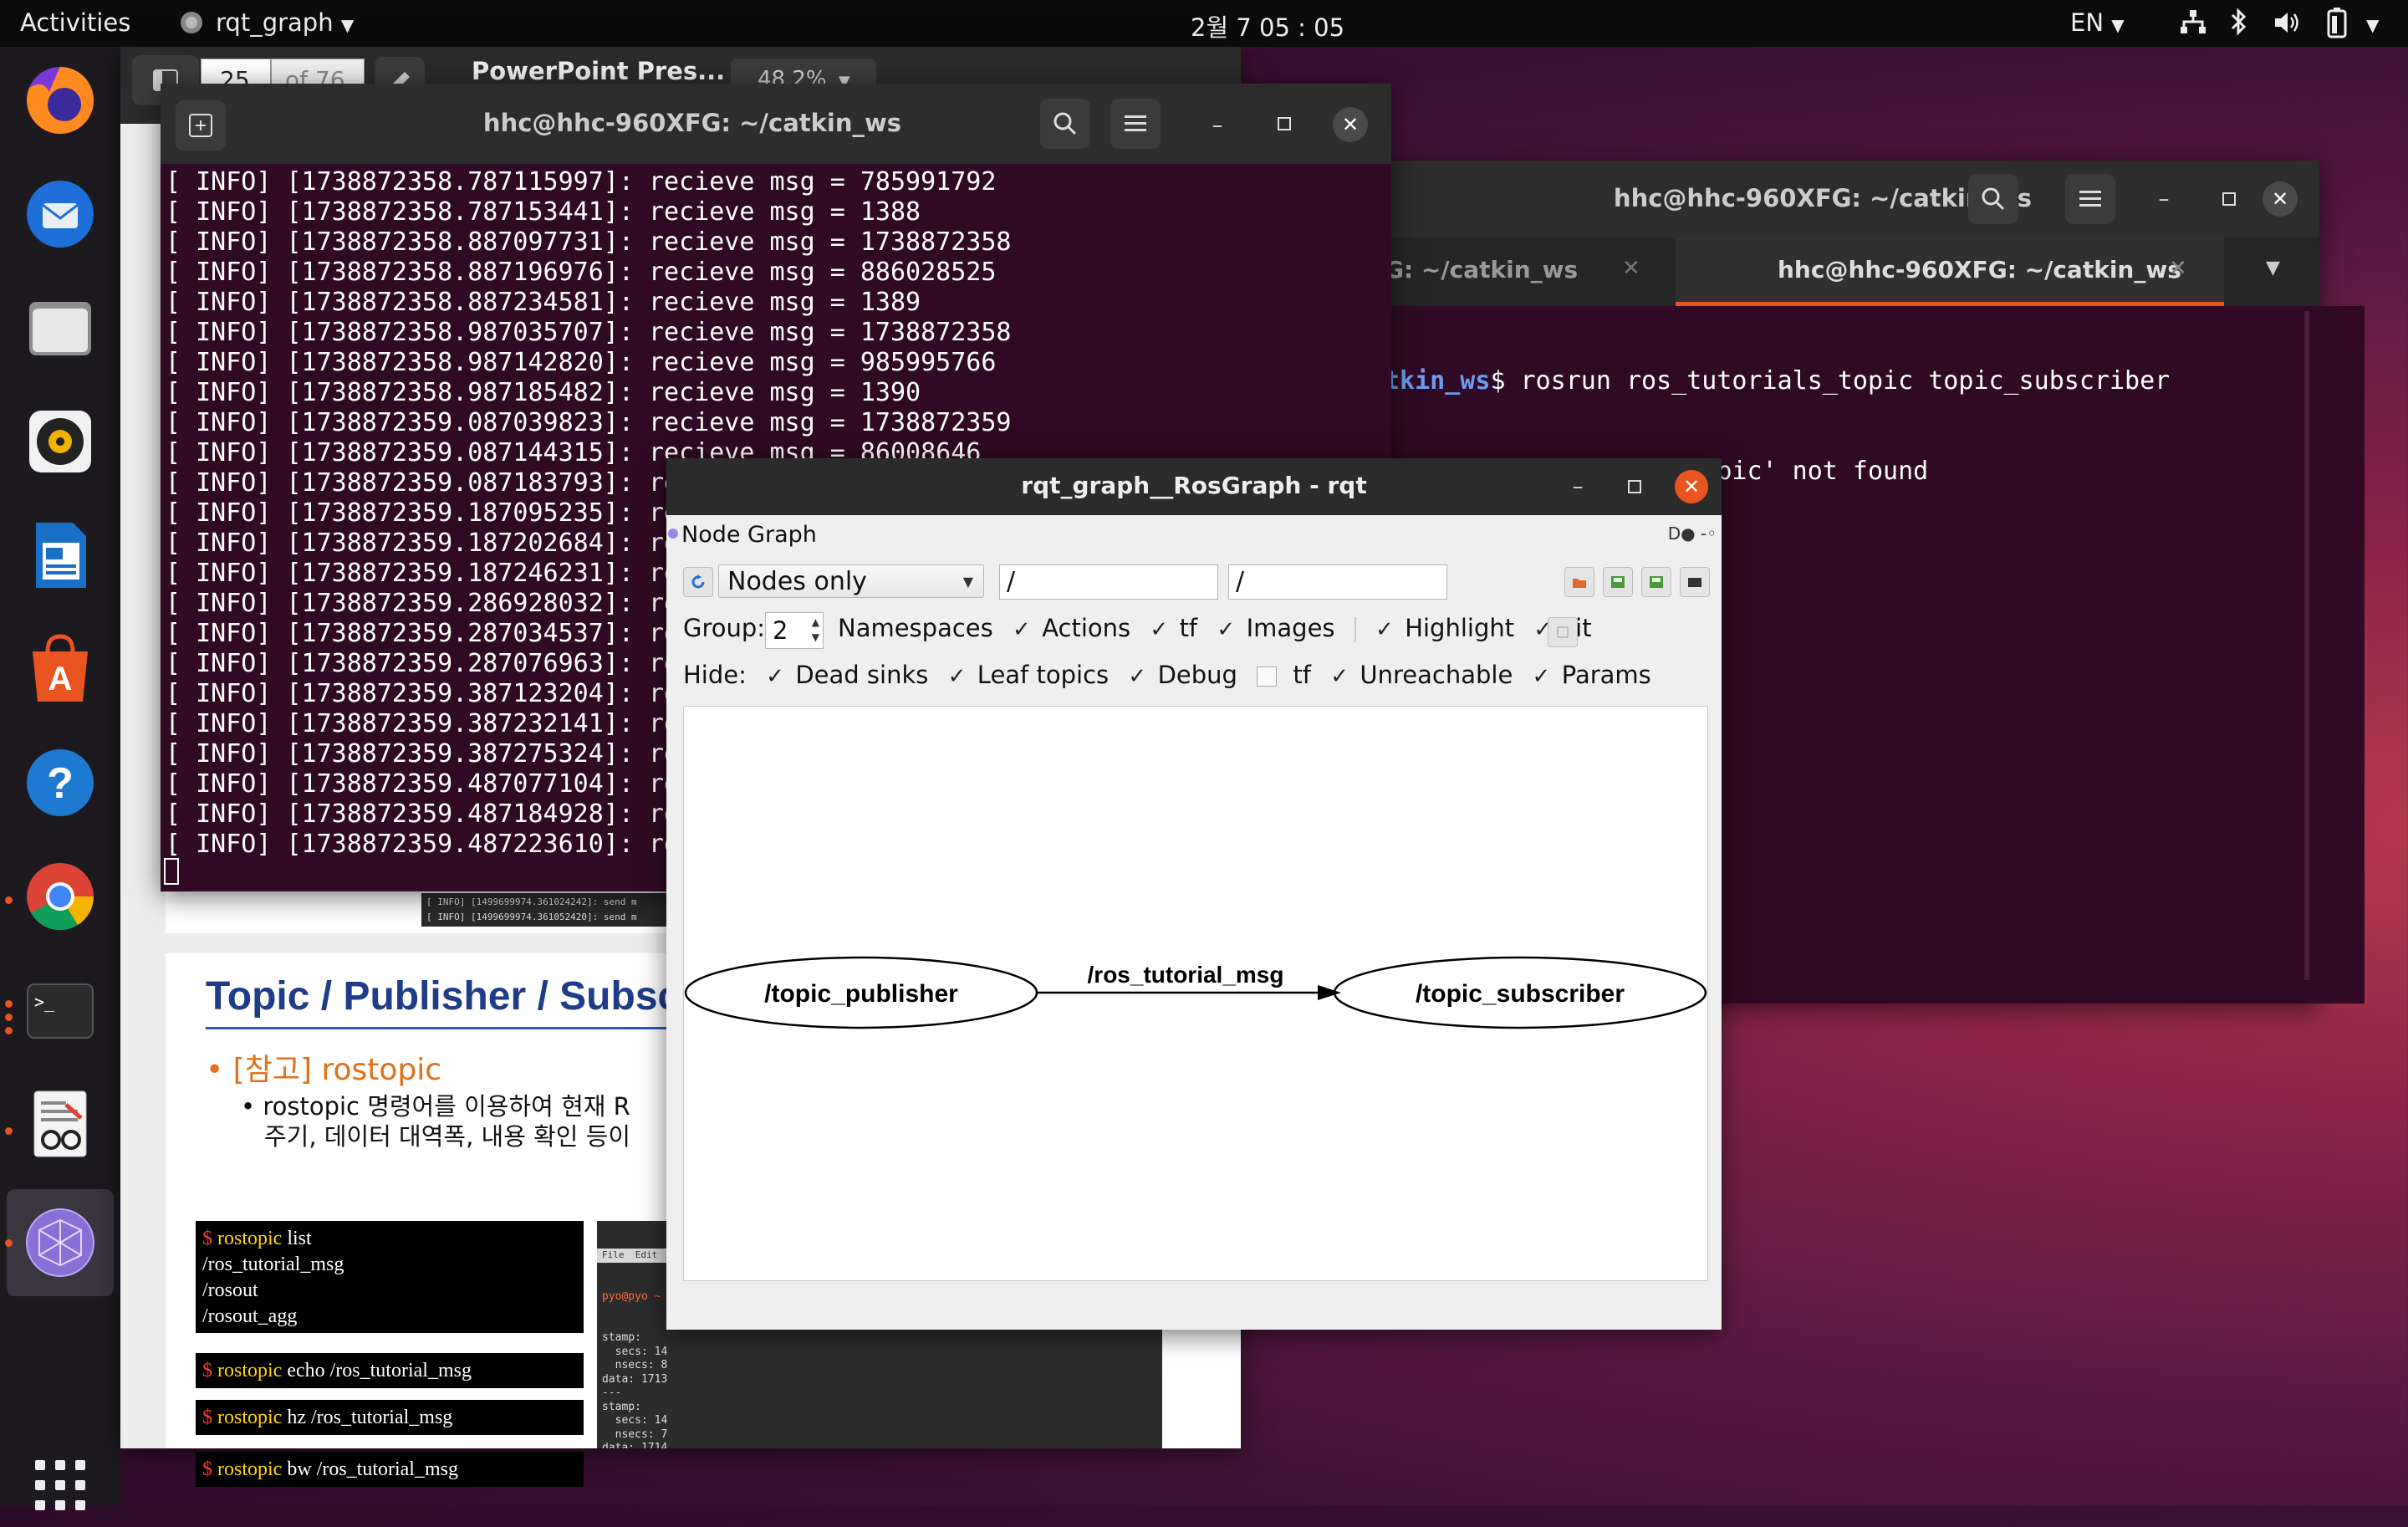 Image resolution: width=2408 pixels, height=1527 pixels. Describe the element at coordinates (621, 1337) in the screenshot. I see `echo-line: stamp:` at that location.